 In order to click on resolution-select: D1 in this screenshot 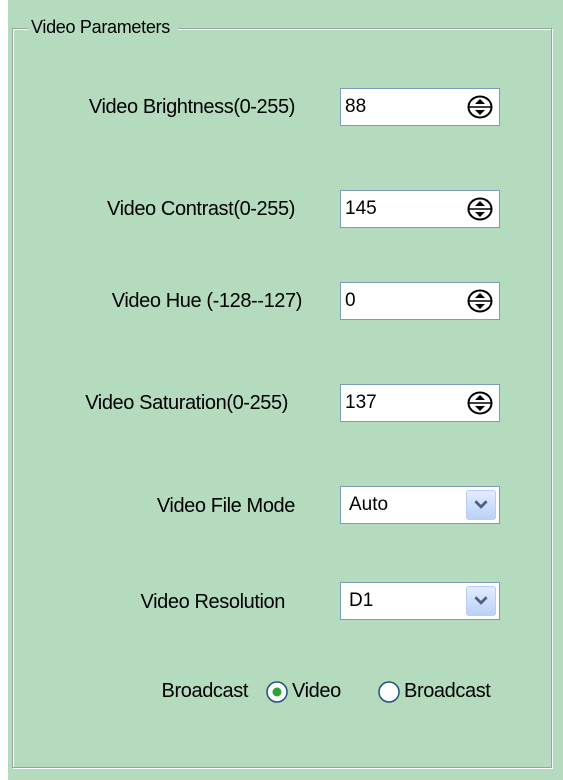, I will do `click(420, 601)`.